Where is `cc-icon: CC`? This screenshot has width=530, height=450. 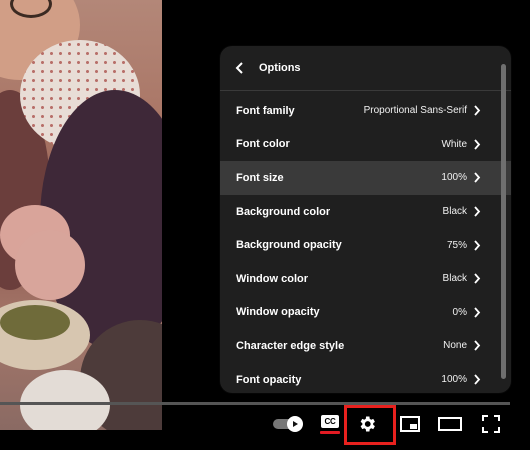
cc-icon: CC is located at coordinates (330, 421).